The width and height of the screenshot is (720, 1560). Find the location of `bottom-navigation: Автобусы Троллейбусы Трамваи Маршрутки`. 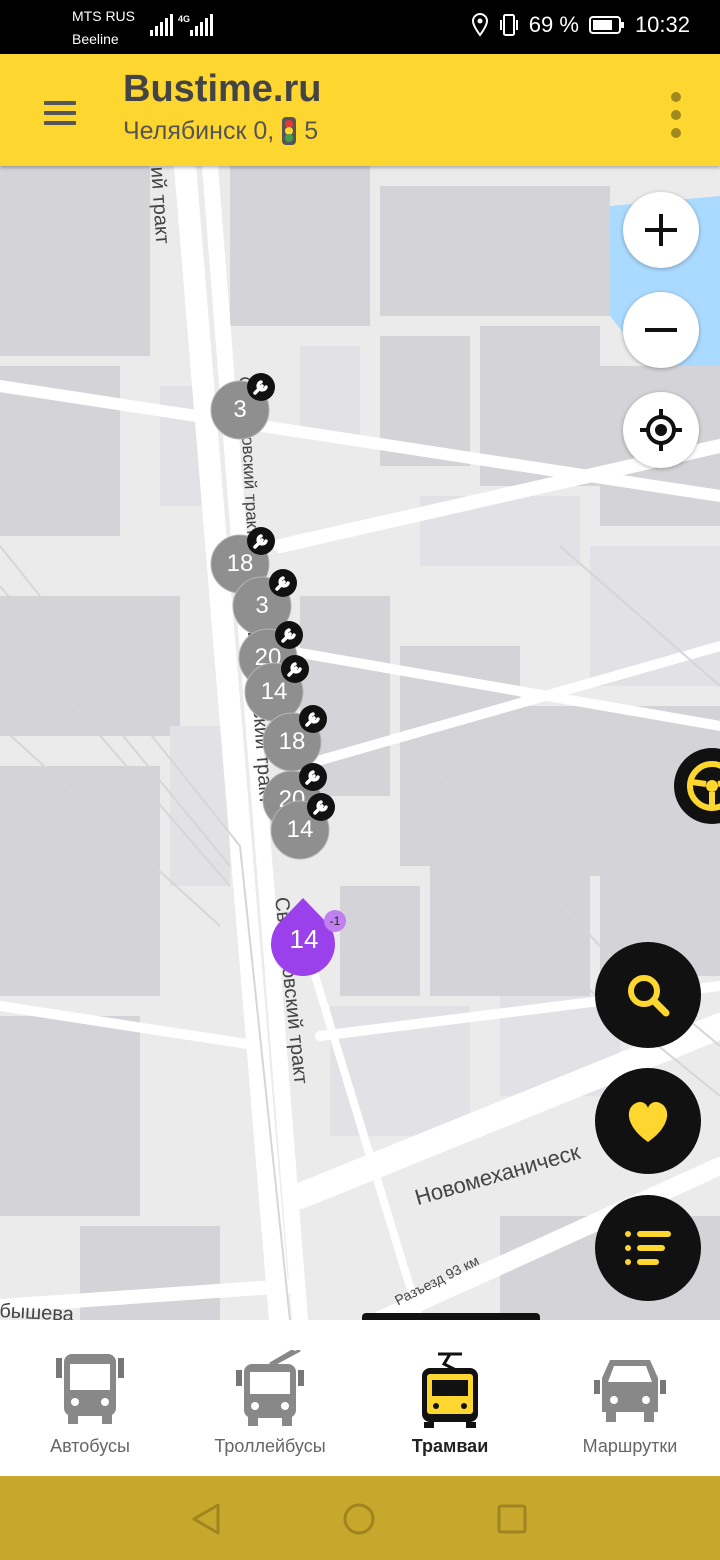

bottom-navigation: Автобусы Троллейбусы Трамваи Маршрутки is located at coordinates (360, 1398).